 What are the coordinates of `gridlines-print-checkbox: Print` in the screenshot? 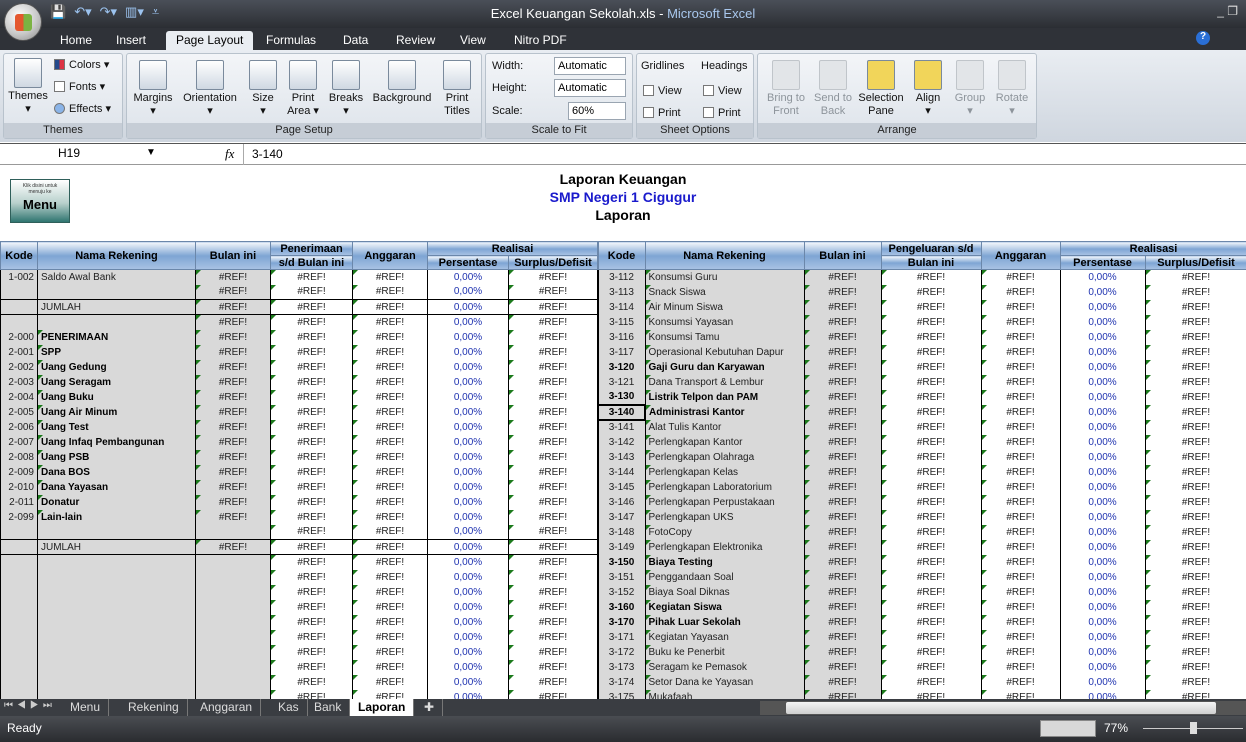 It's located at (662, 113).